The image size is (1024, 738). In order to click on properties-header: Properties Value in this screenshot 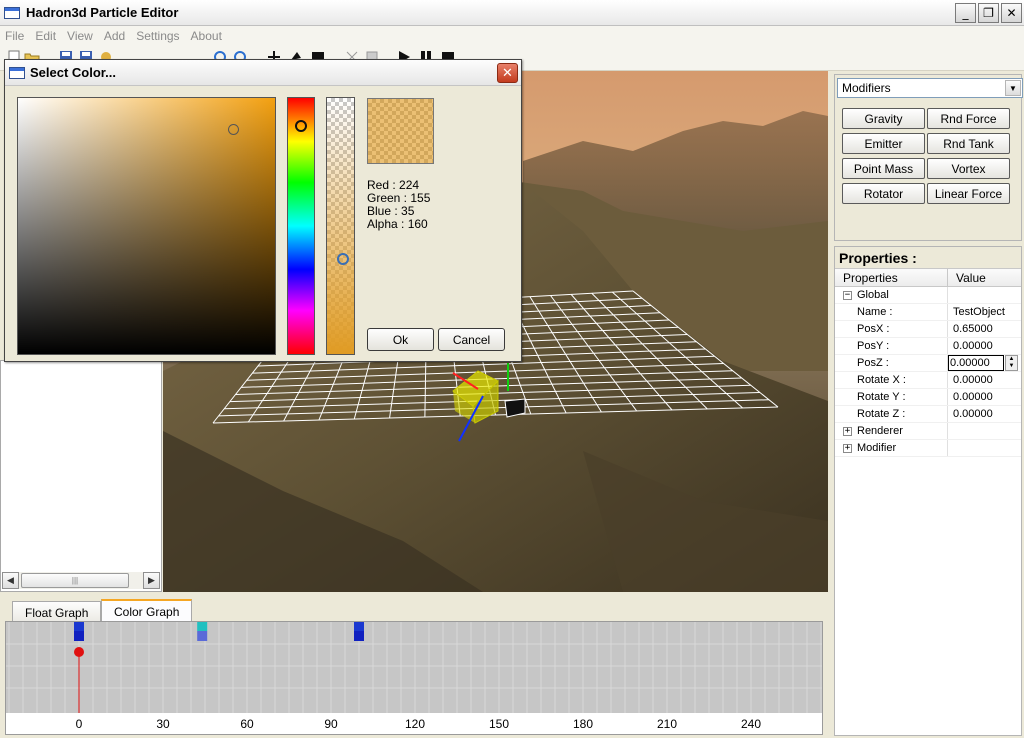, I will do `click(928, 277)`.